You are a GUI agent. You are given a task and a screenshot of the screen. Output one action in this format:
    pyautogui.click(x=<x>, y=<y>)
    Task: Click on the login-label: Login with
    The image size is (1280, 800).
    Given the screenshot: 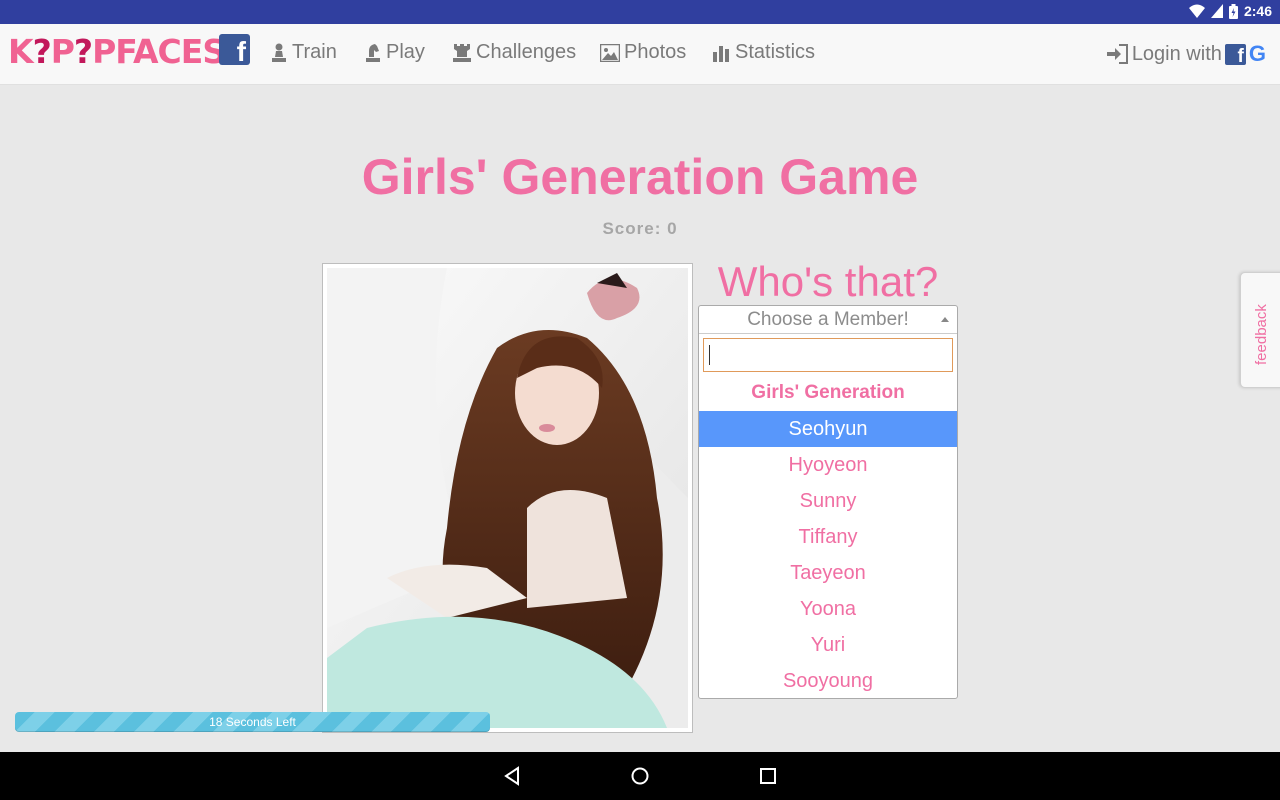 What is the action you would take?
    pyautogui.click(x=1176, y=53)
    